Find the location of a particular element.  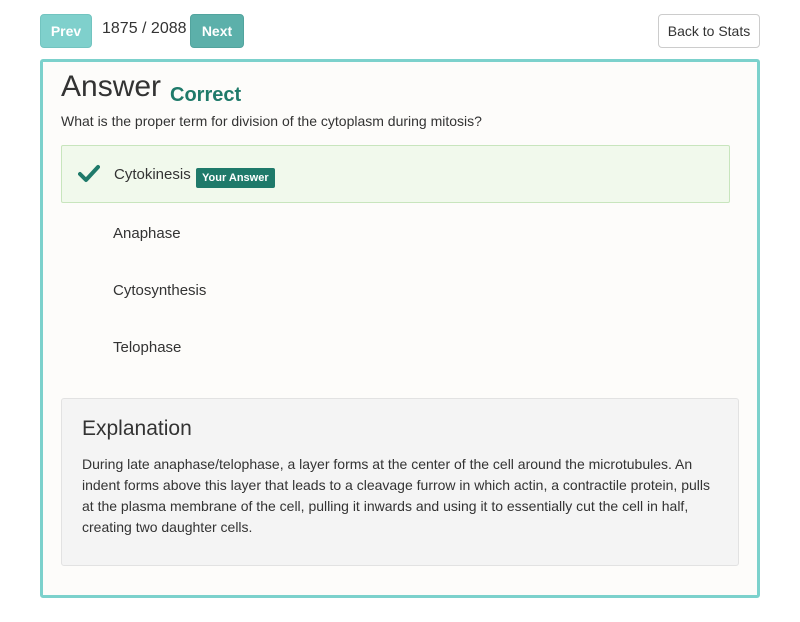

option-label: Cytokinesis is located at coordinates (152, 174).